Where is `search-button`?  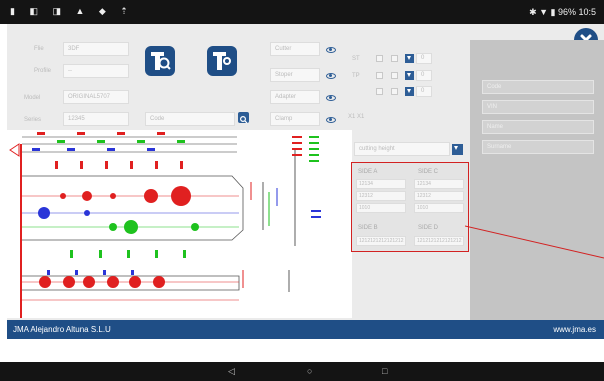 search-button is located at coordinates (243, 118).